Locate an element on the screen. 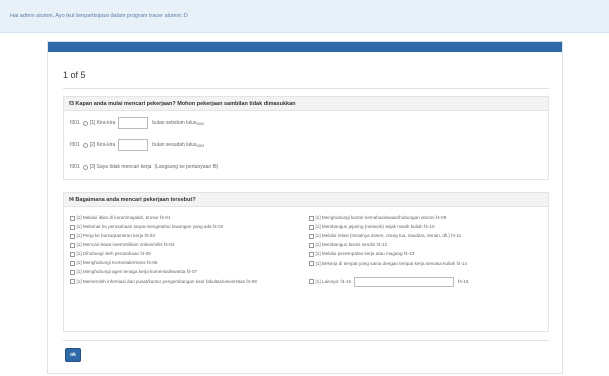 This screenshot has height=376, width=609. f3-option-suffix: bulan sesudah lulus is located at coordinates (174, 145).